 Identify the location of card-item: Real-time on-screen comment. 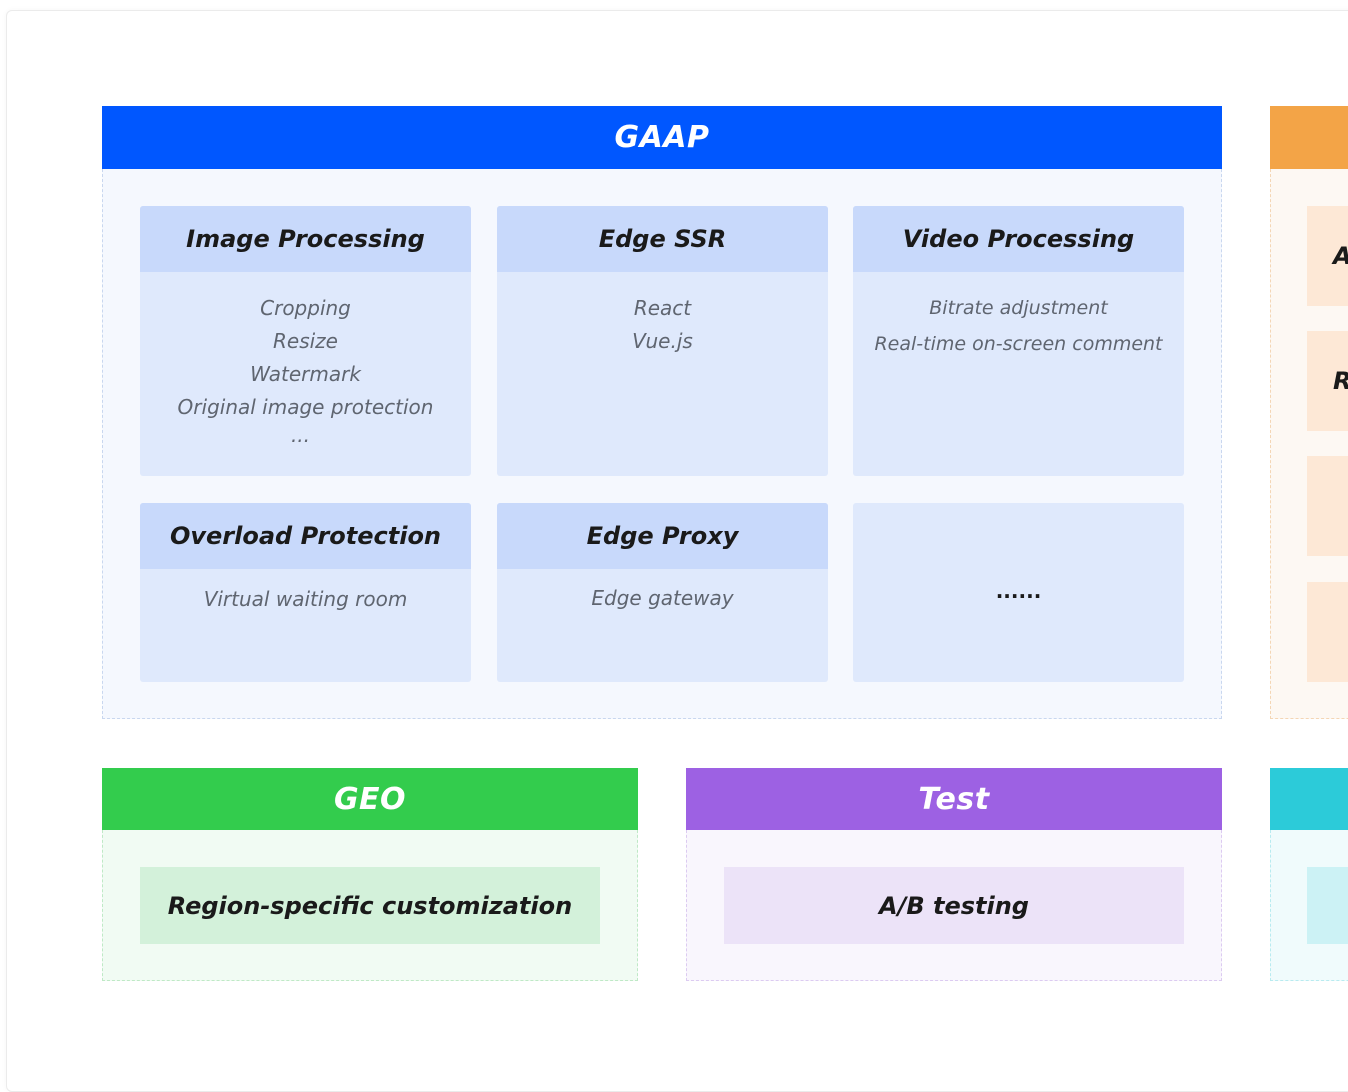
(1018, 344).